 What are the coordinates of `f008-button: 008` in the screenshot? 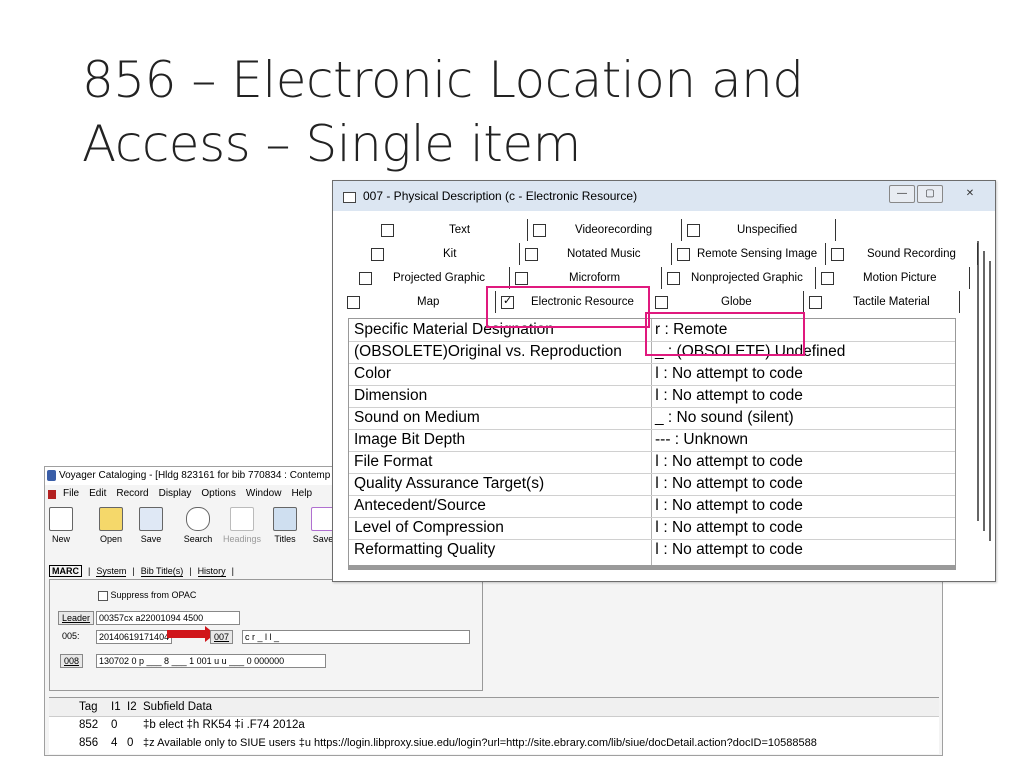 It's located at (72, 661).